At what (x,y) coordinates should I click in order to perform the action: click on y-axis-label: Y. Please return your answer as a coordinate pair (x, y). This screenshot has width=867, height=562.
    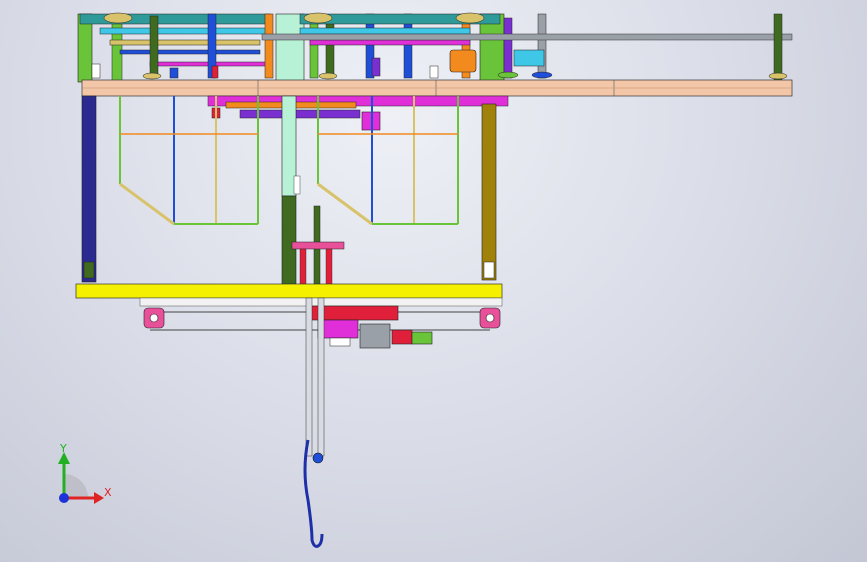
    Looking at the image, I should click on (63, 448).